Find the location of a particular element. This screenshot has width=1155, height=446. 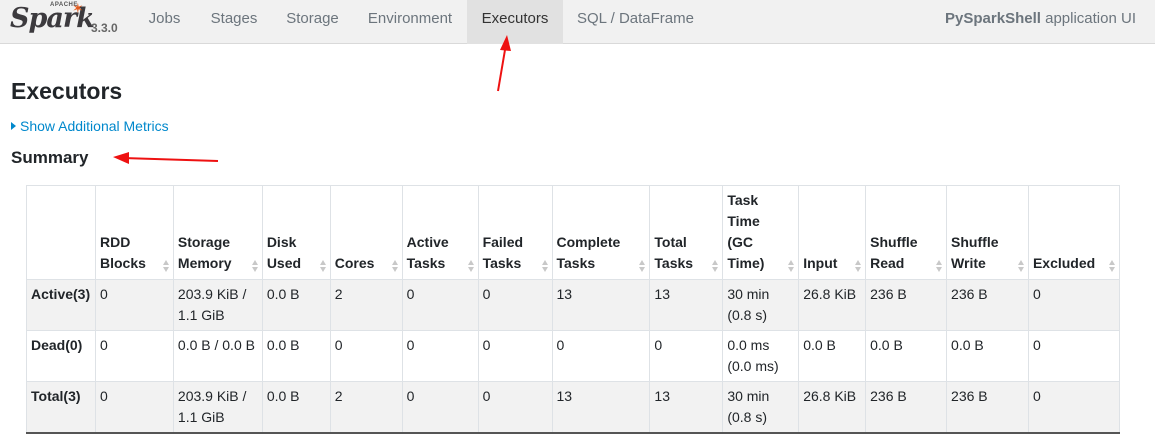

app-title: PySparkShell application UI is located at coordinates (1040, 22).